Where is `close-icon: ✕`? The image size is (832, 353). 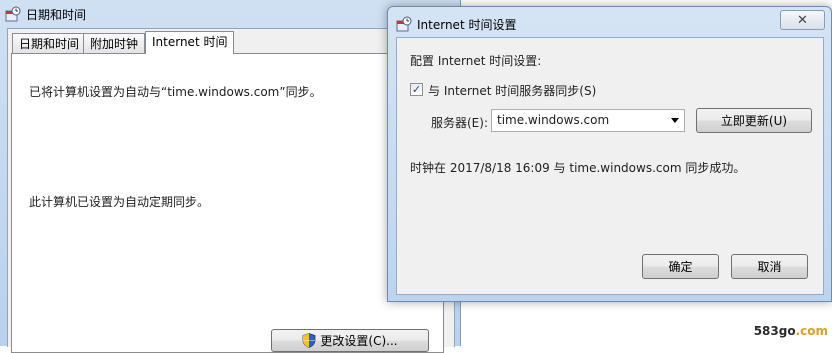 close-icon: ✕ is located at coordinates (802, 20).